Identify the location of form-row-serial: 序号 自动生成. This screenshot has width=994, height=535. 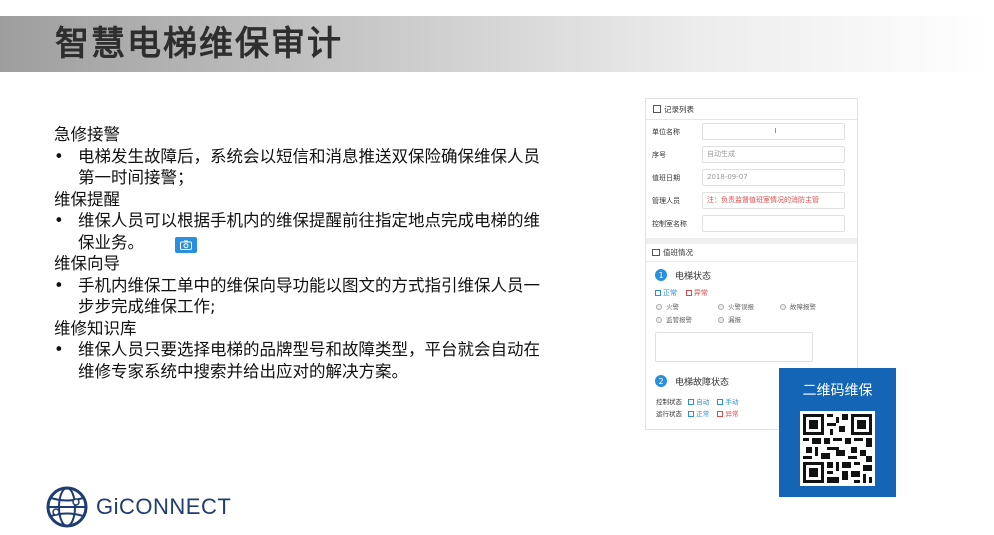
(751, 154).